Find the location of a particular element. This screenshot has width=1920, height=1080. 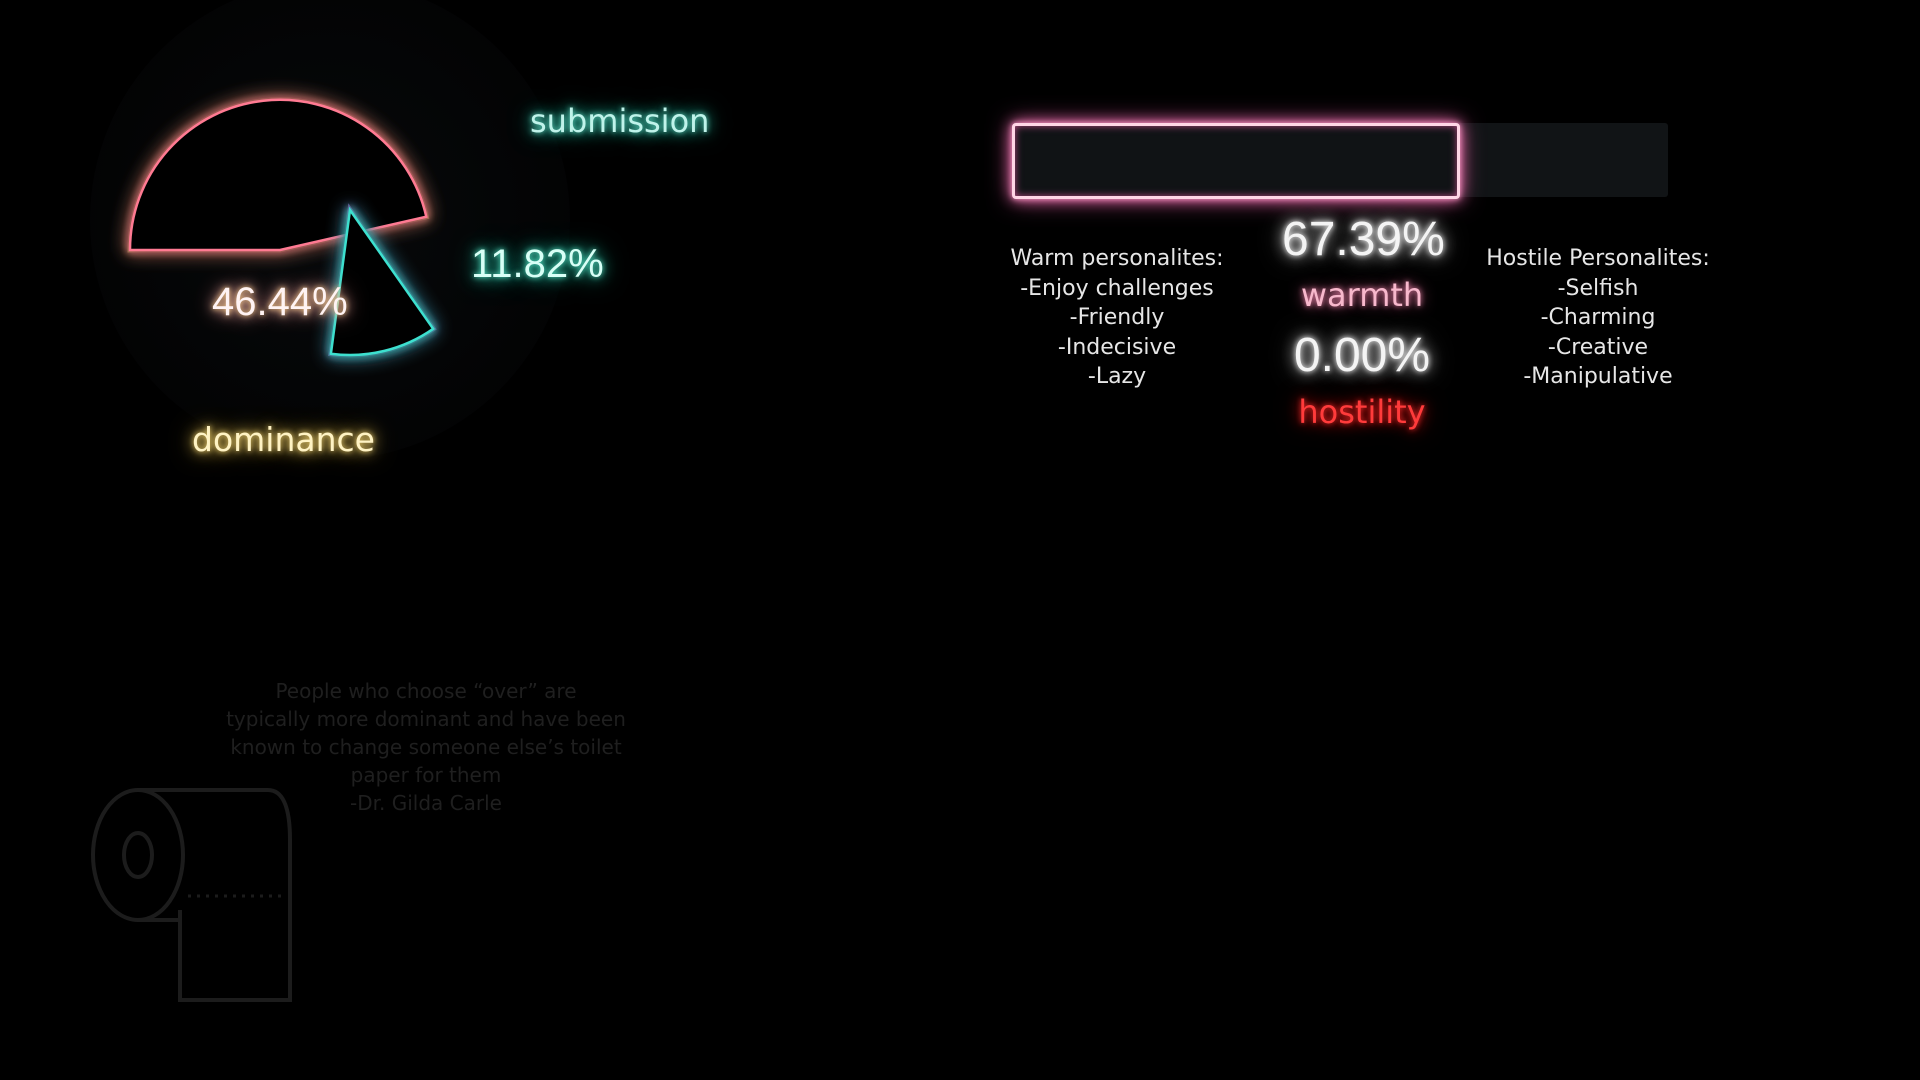

quote-line: known to change someone else’s toilet is located at coordinates (426, 747).